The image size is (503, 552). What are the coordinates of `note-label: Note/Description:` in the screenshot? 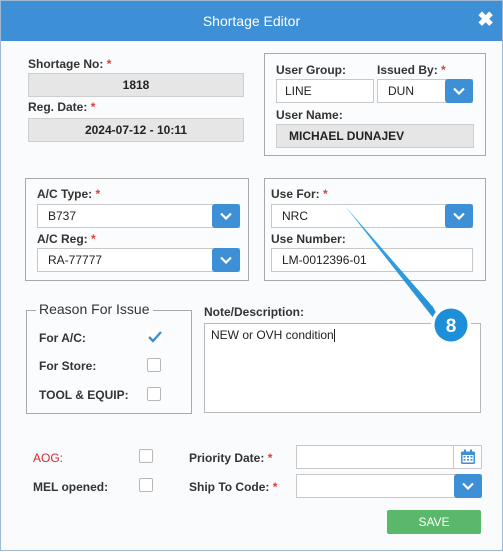 It's located at (254, 312).